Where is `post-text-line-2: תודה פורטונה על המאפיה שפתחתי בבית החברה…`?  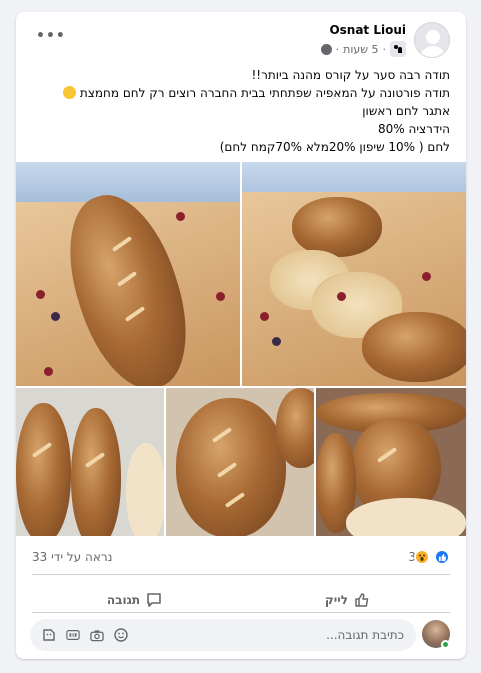 post-text-line-2: תודה פורטונה על המאפיה שפתחתי בבית החברה… is located at coordinates (264, 93).